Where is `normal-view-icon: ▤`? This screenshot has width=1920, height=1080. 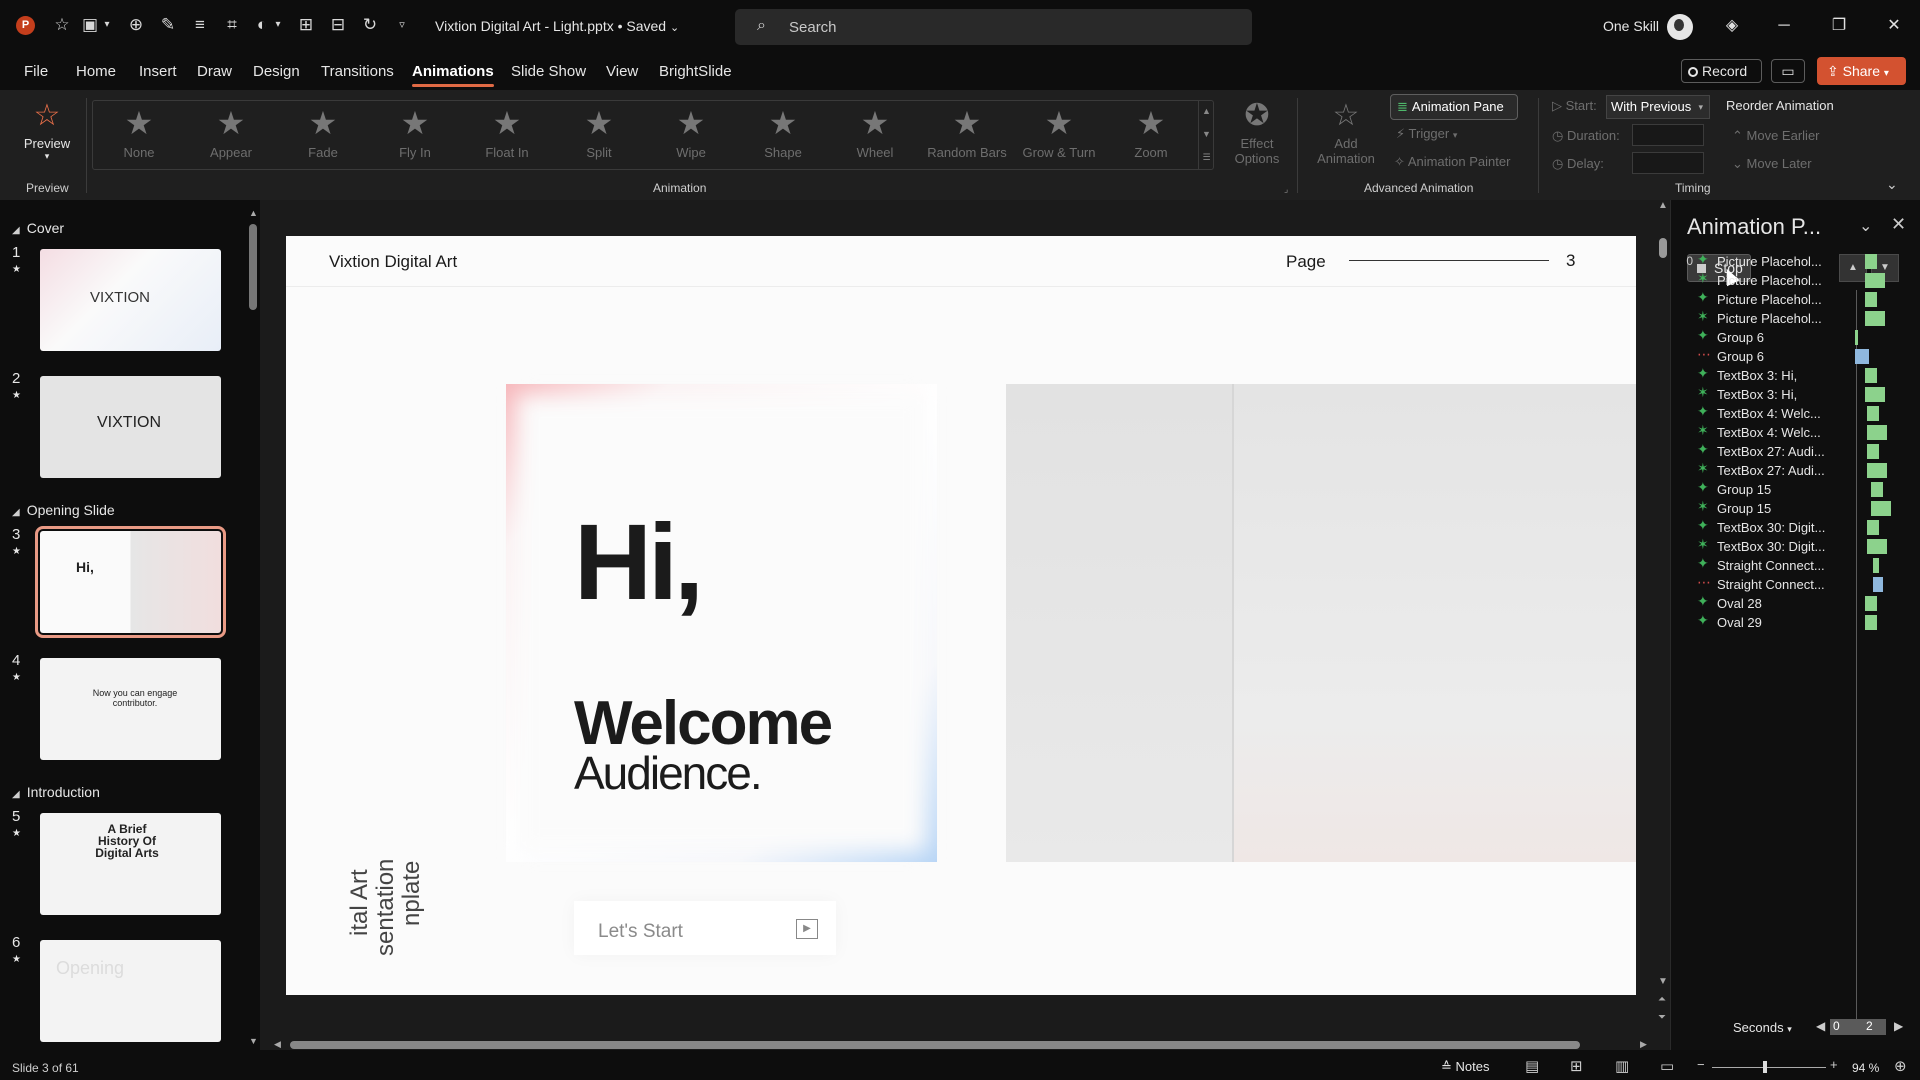
normal-view-icon: ▤ is located at coordinates (1532, 1066).